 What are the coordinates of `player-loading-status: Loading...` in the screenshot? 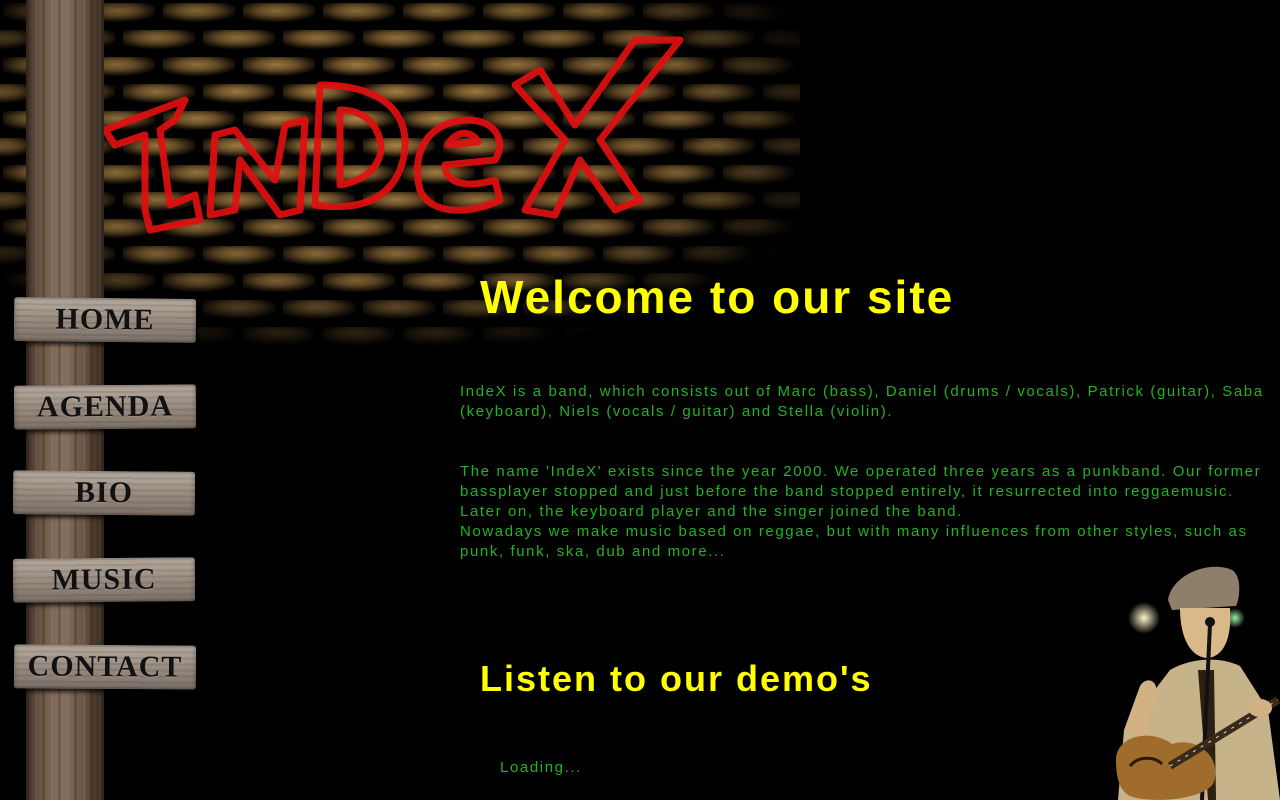 It's located at (541, 767).